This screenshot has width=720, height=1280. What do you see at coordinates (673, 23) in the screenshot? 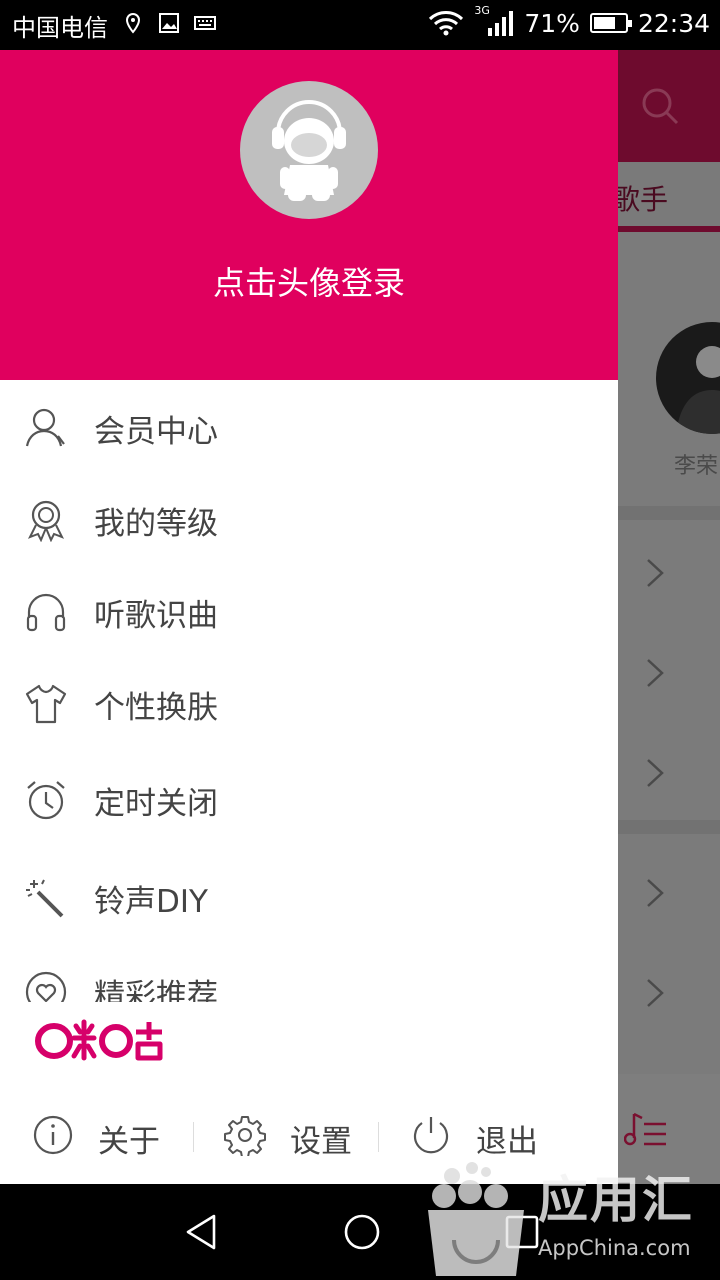
I see `clock: 22:34` at bounding box center [673, 23].